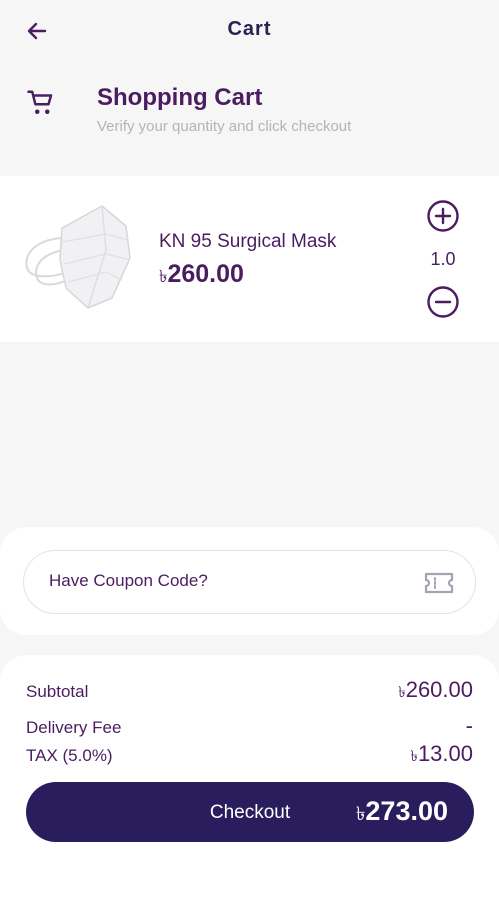 Image resolution: width=499 pixels, height=900 pixels. What do you see at coordinates (205, 274) in the screenshot?
I see `price-value: 260.00` at bounding box center [205, 274].